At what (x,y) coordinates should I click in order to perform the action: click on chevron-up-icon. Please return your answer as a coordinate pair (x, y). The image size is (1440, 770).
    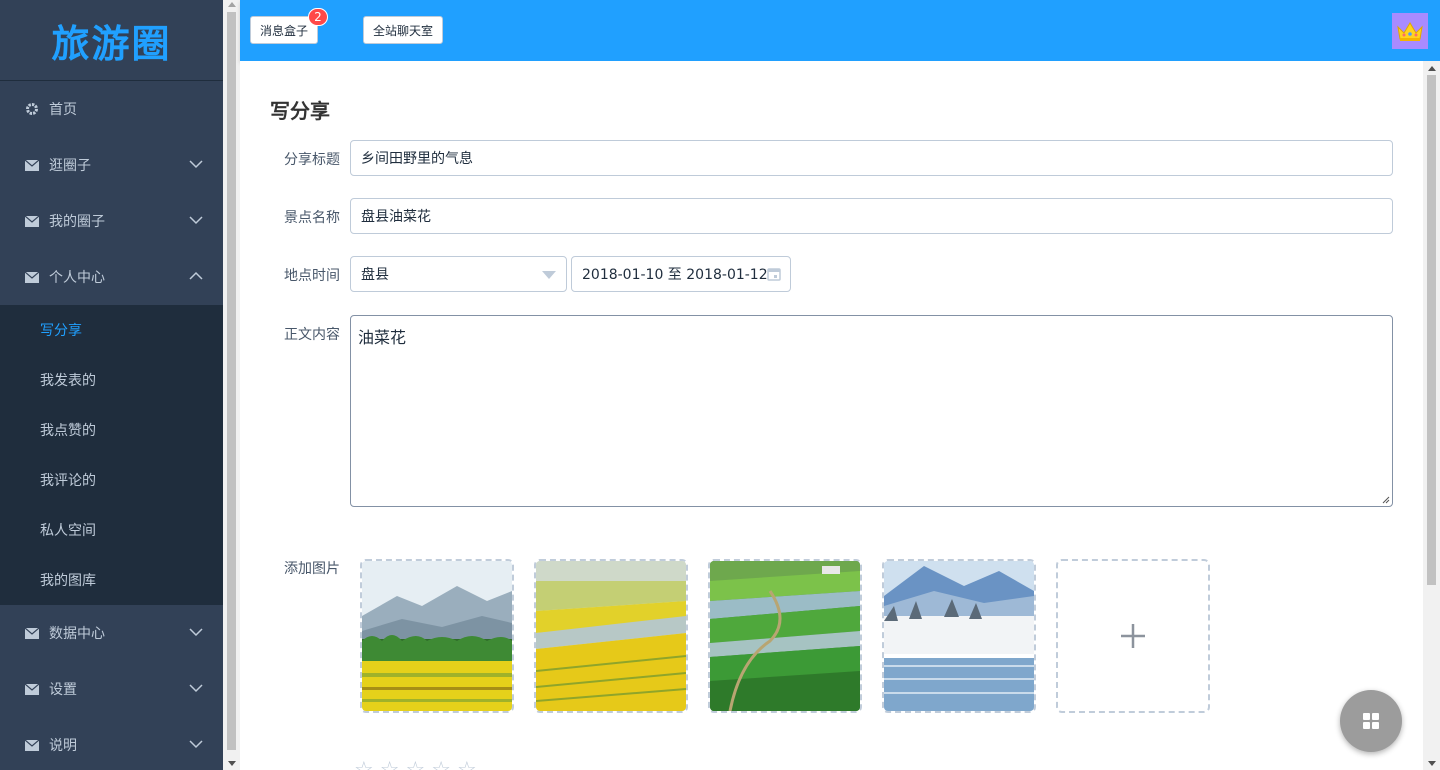
    Looking at the image, I should click on (196, 275).